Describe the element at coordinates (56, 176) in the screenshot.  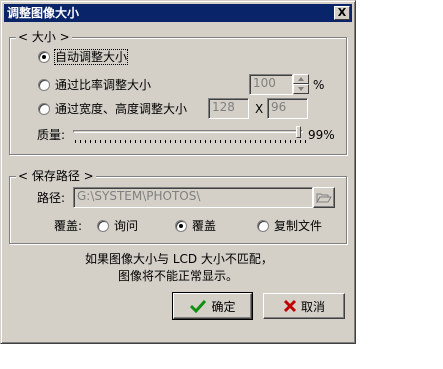
I see `path-group-legend: < 保存路径 >` at that location.